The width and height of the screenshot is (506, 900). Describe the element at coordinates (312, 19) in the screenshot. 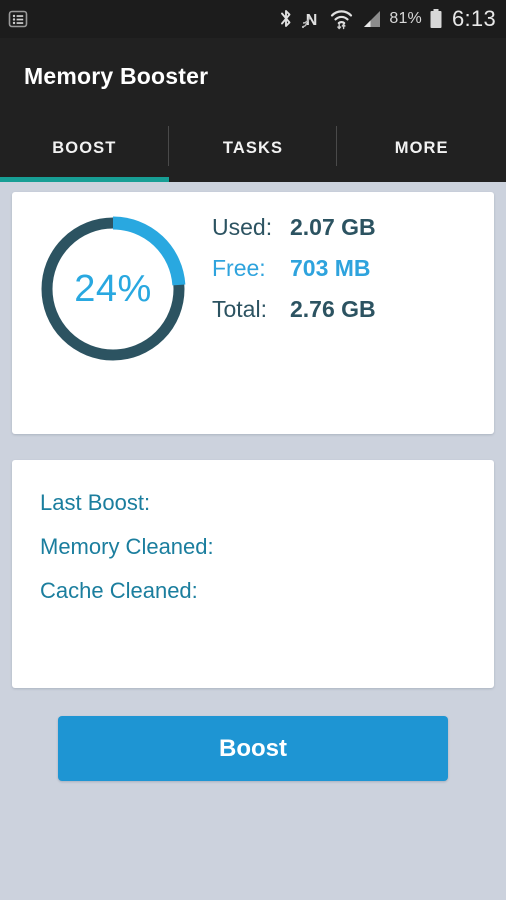

I see `nfc-icon: N` at that location.